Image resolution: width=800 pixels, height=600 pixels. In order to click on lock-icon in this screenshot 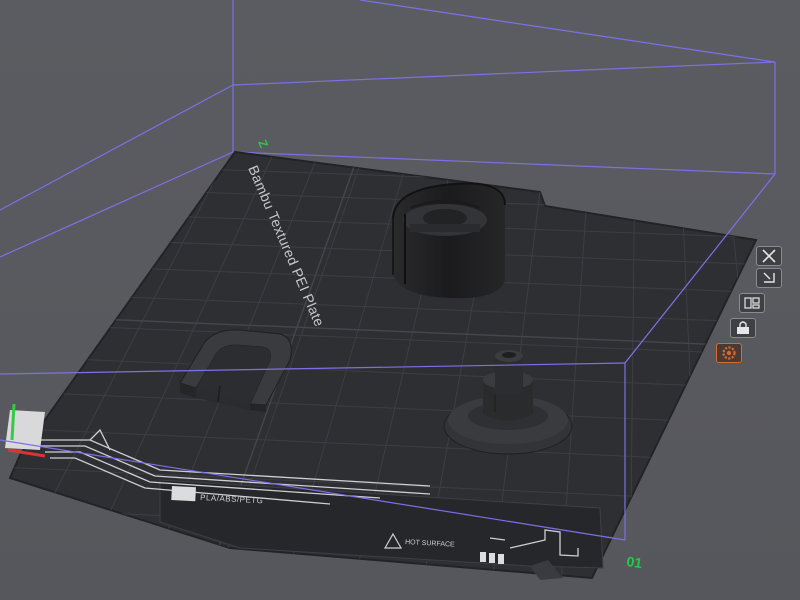, I will do `click(743, 327)`.